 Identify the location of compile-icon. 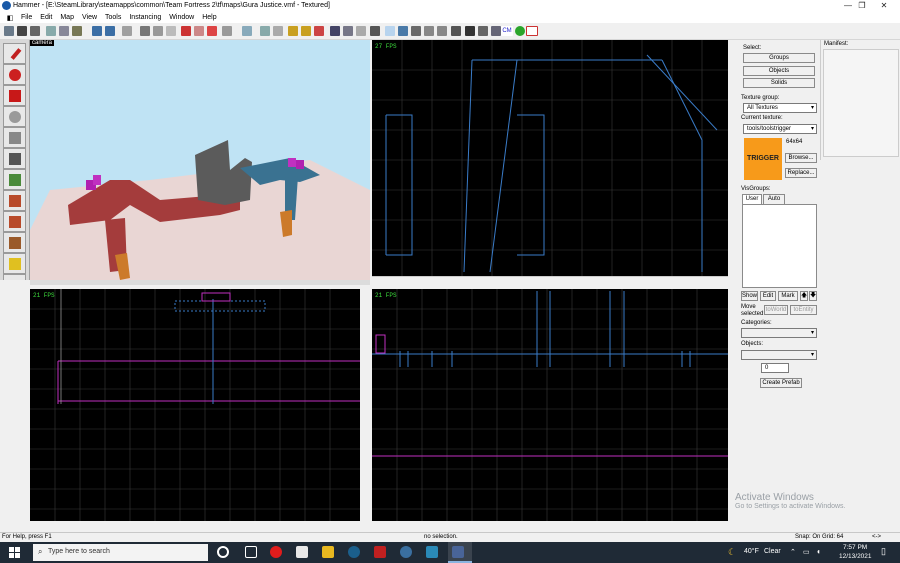
(496, 31).